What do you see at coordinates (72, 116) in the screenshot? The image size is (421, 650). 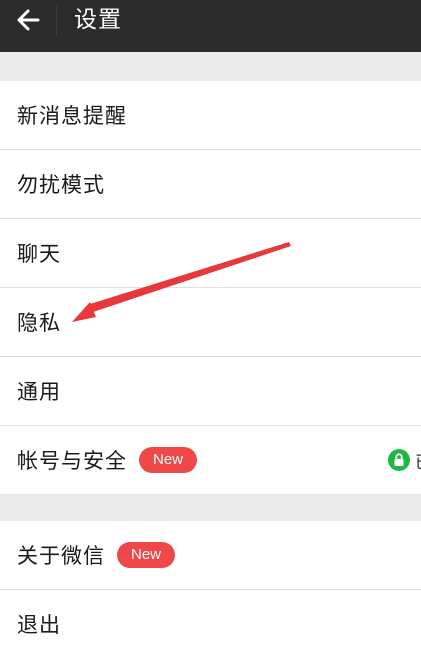 I see `settings-item-label: 新消息提醒` at bounding box center [72, 116].